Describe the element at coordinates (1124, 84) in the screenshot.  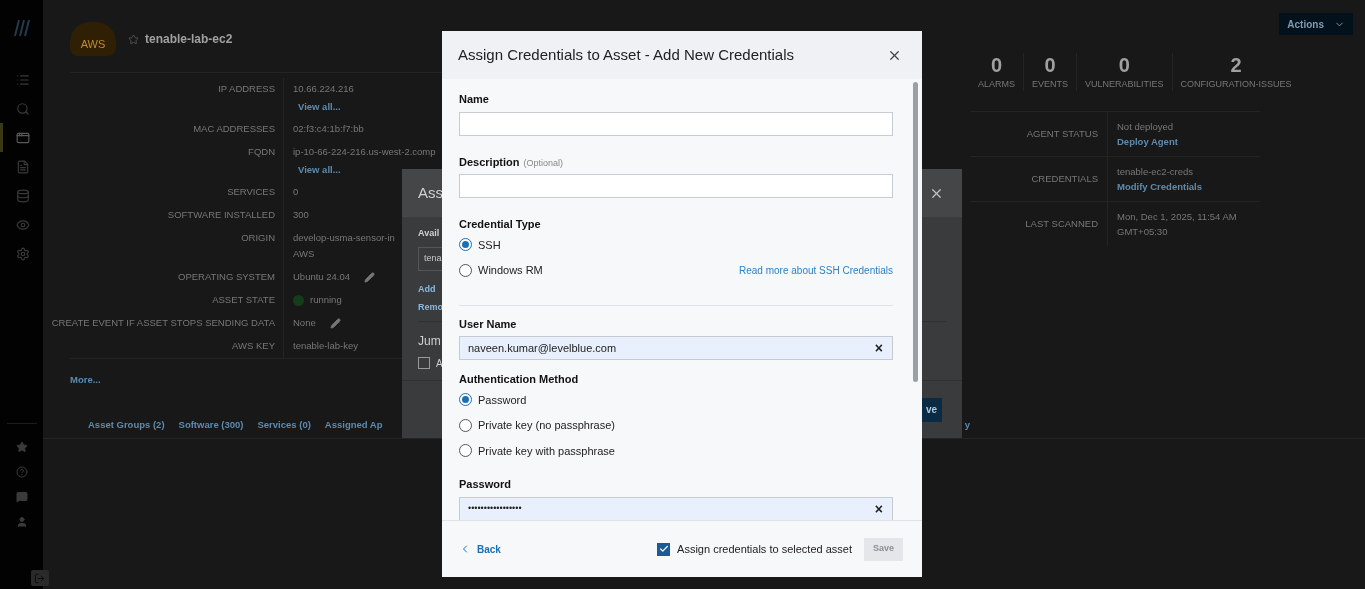
I see `stat-label: VULNERABILITIES` at that location.